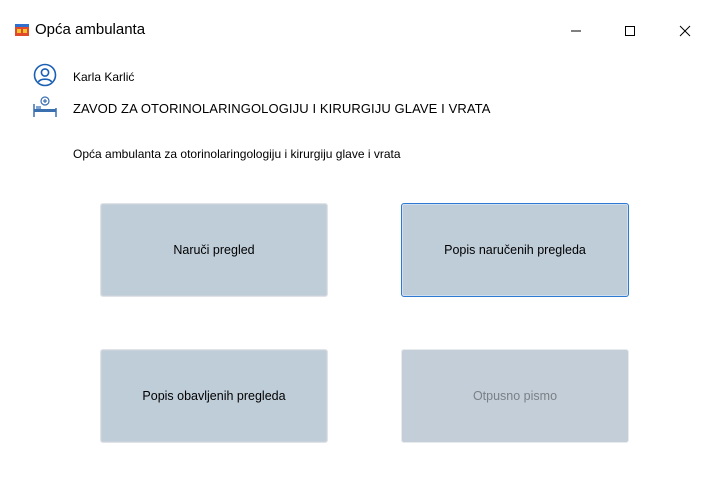  I want to click on minimize-icon, so click(576, 31).